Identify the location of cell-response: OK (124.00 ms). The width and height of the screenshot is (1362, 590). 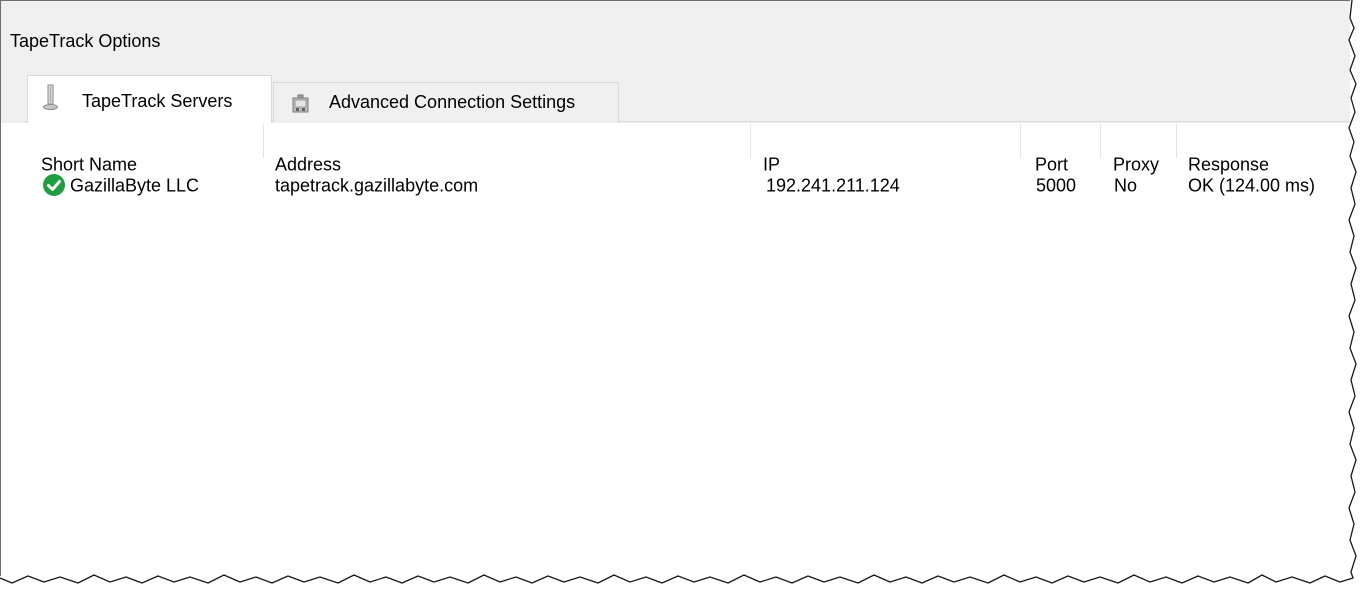
(1252, 185).